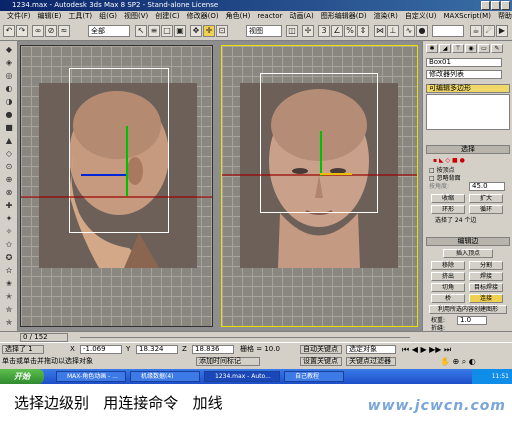  What do you see at coordinates (495, 5) in the screenshot?
I see `maximize-button` at bounding box center [495, 5].